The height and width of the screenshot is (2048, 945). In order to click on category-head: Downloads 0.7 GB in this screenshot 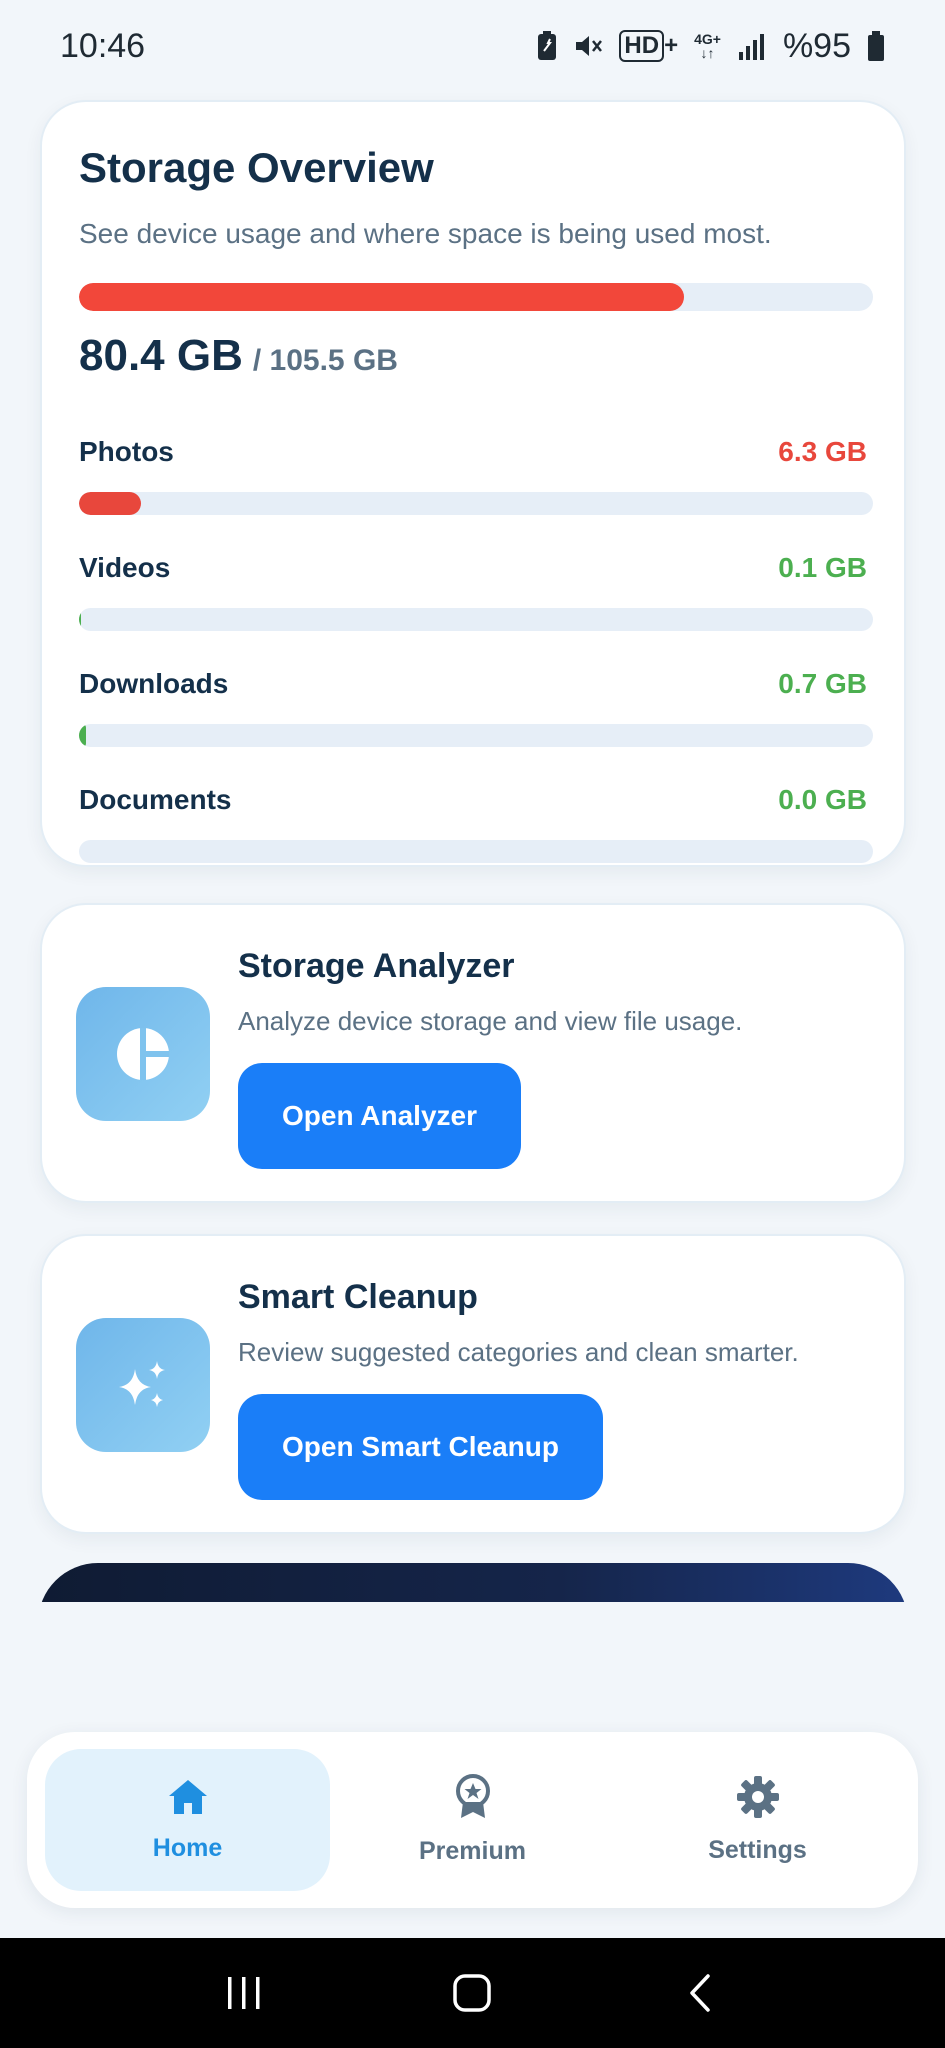, I will do `click(473, 684)`.